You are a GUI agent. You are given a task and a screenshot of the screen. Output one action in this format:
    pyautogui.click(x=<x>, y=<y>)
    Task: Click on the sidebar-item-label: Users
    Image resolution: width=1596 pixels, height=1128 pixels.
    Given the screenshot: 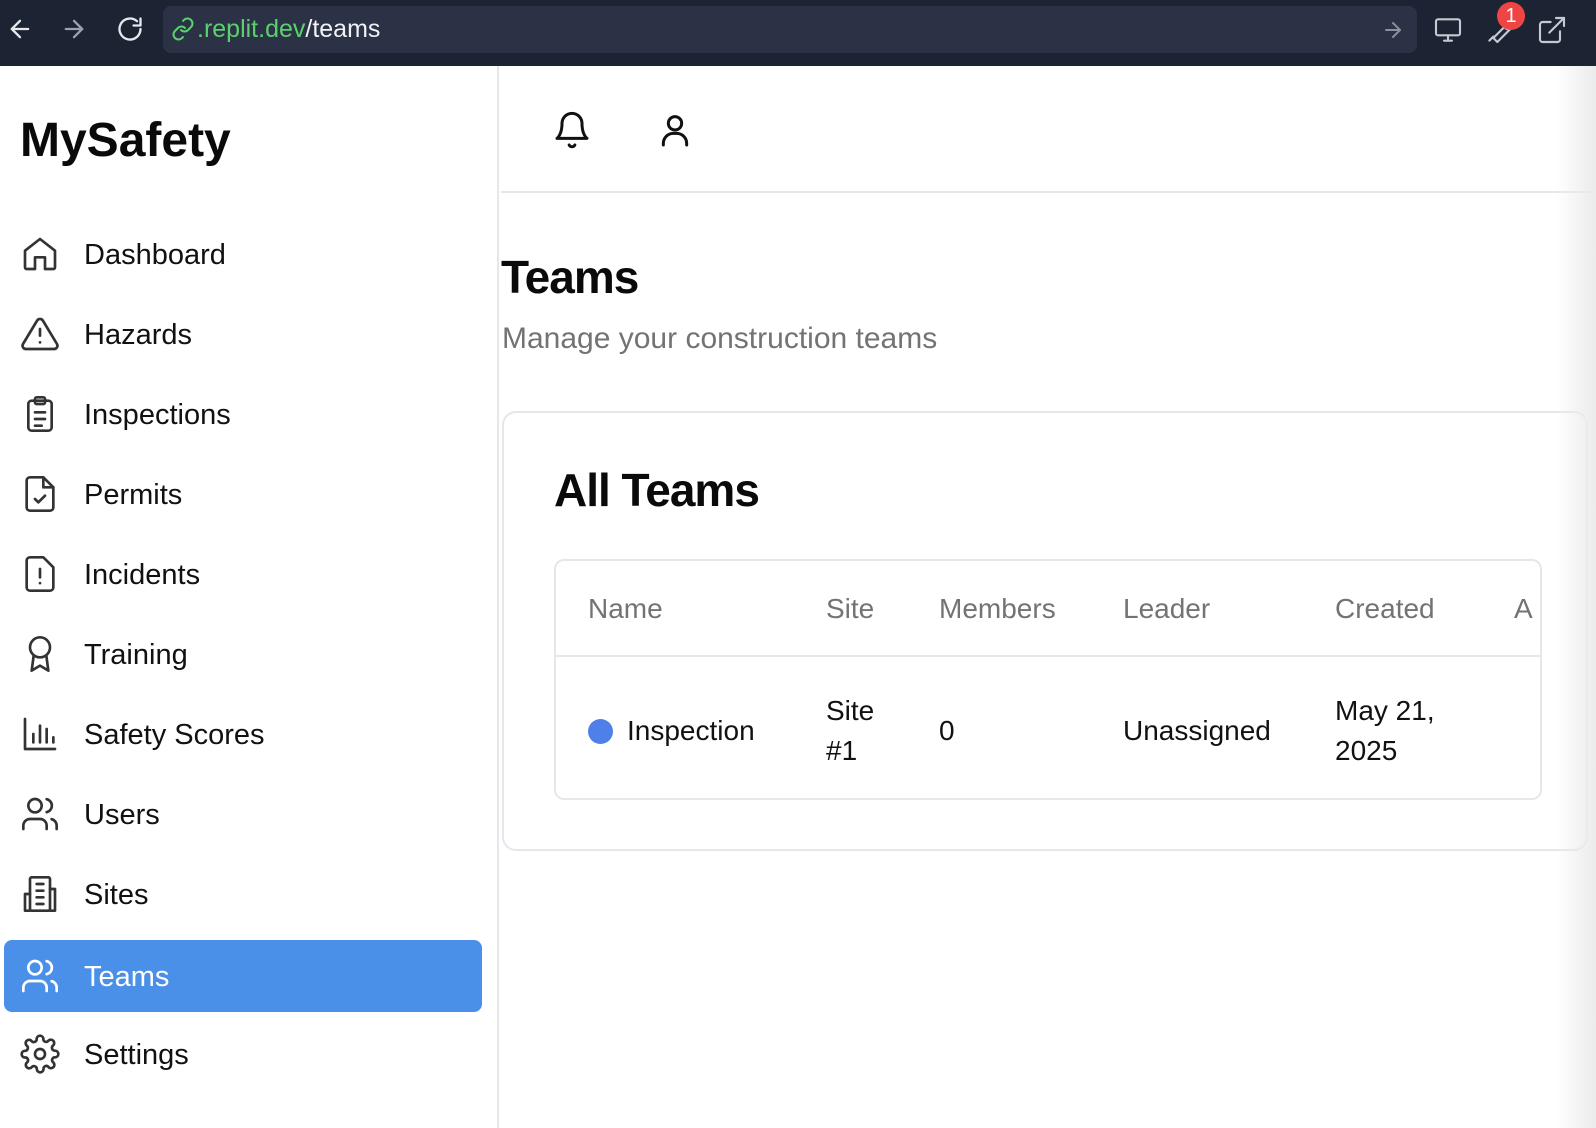 What is the action you would take?
    pyautogui.click(x=122, y=815)
    